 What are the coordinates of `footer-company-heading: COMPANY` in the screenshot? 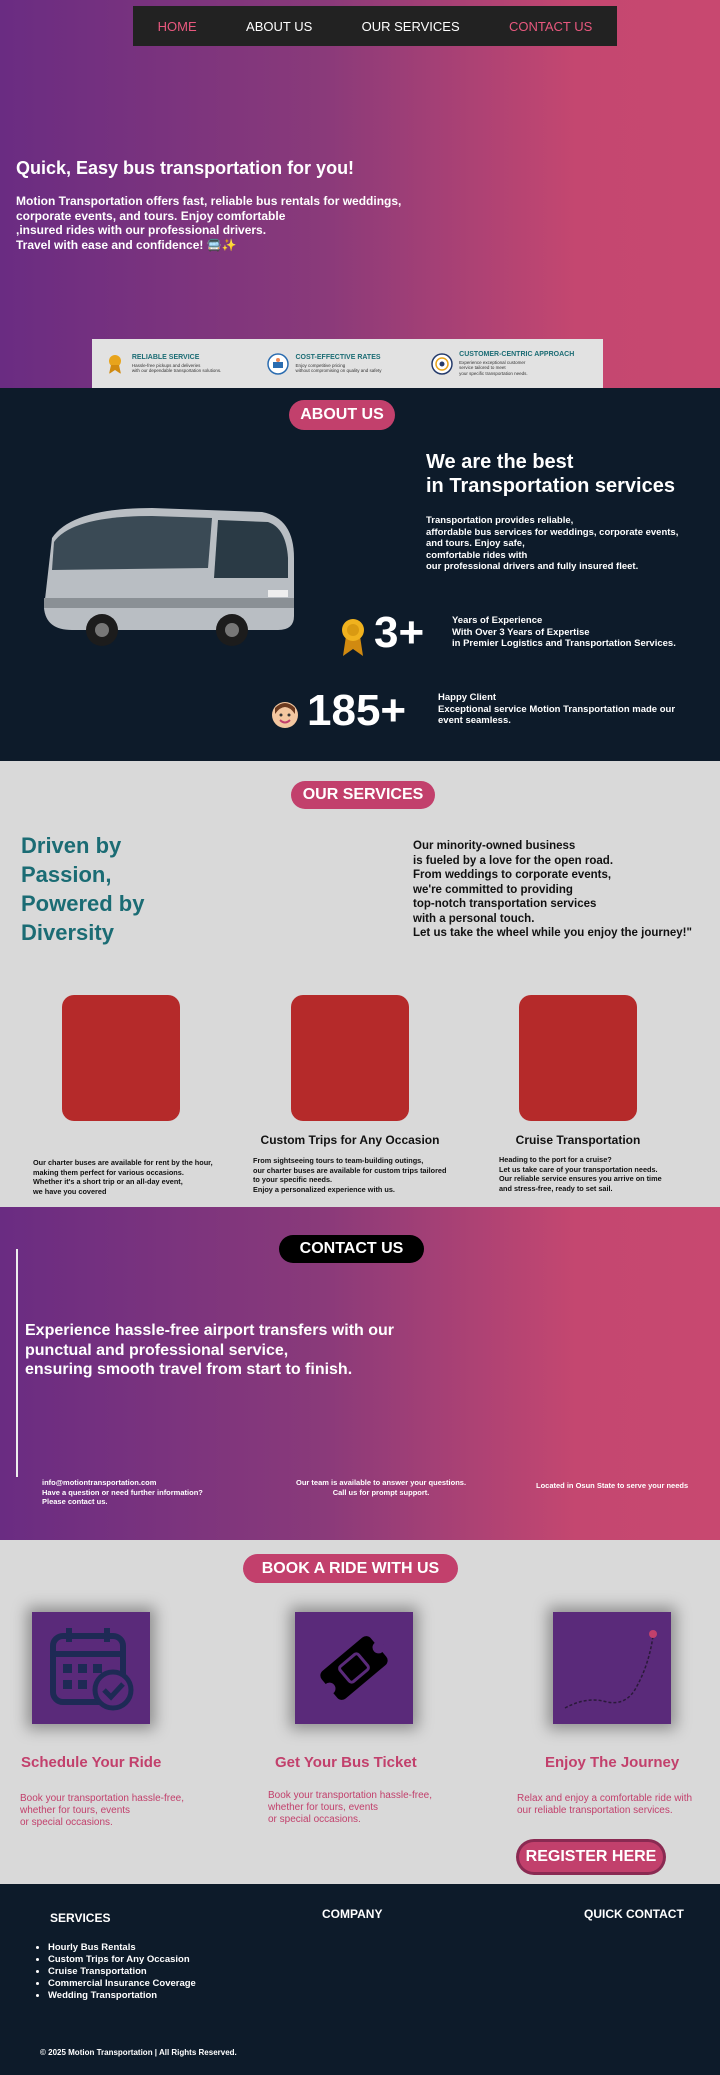 It's located at (352, 1914).